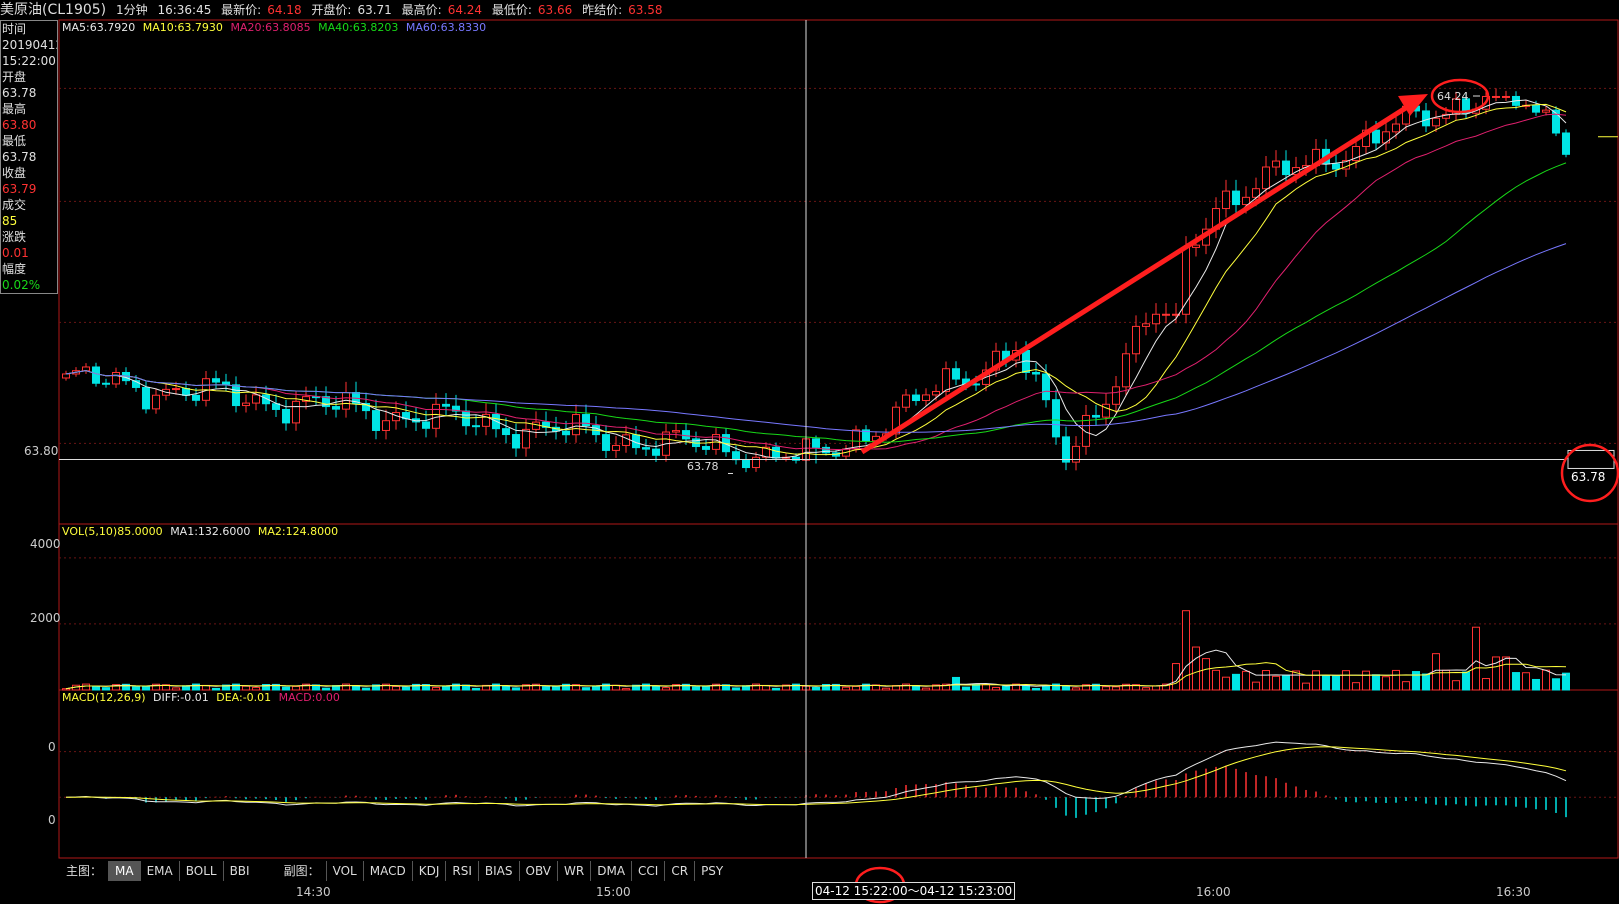 The width and height of the screenshot is (1619, 904). Describe the element at coordinates (21, 285) in the screenshot. I see `info-amplitude: 0.02%` at that location.